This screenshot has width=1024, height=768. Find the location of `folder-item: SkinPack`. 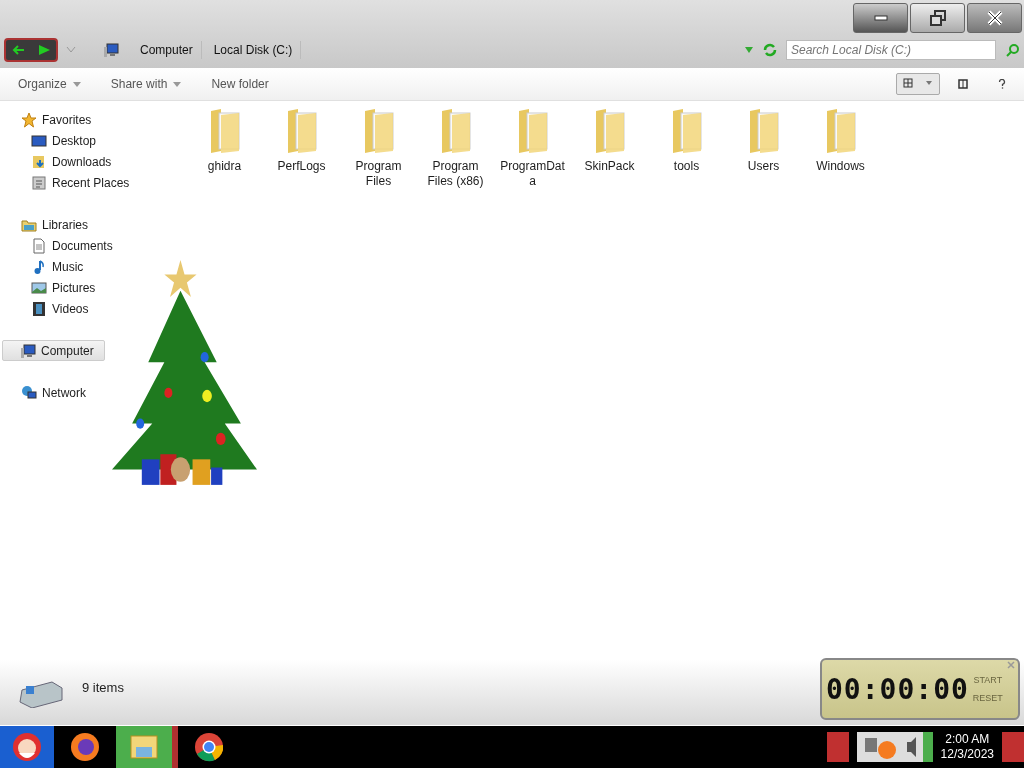

folder-item: SkinPack is located at coordinates (609, 148).